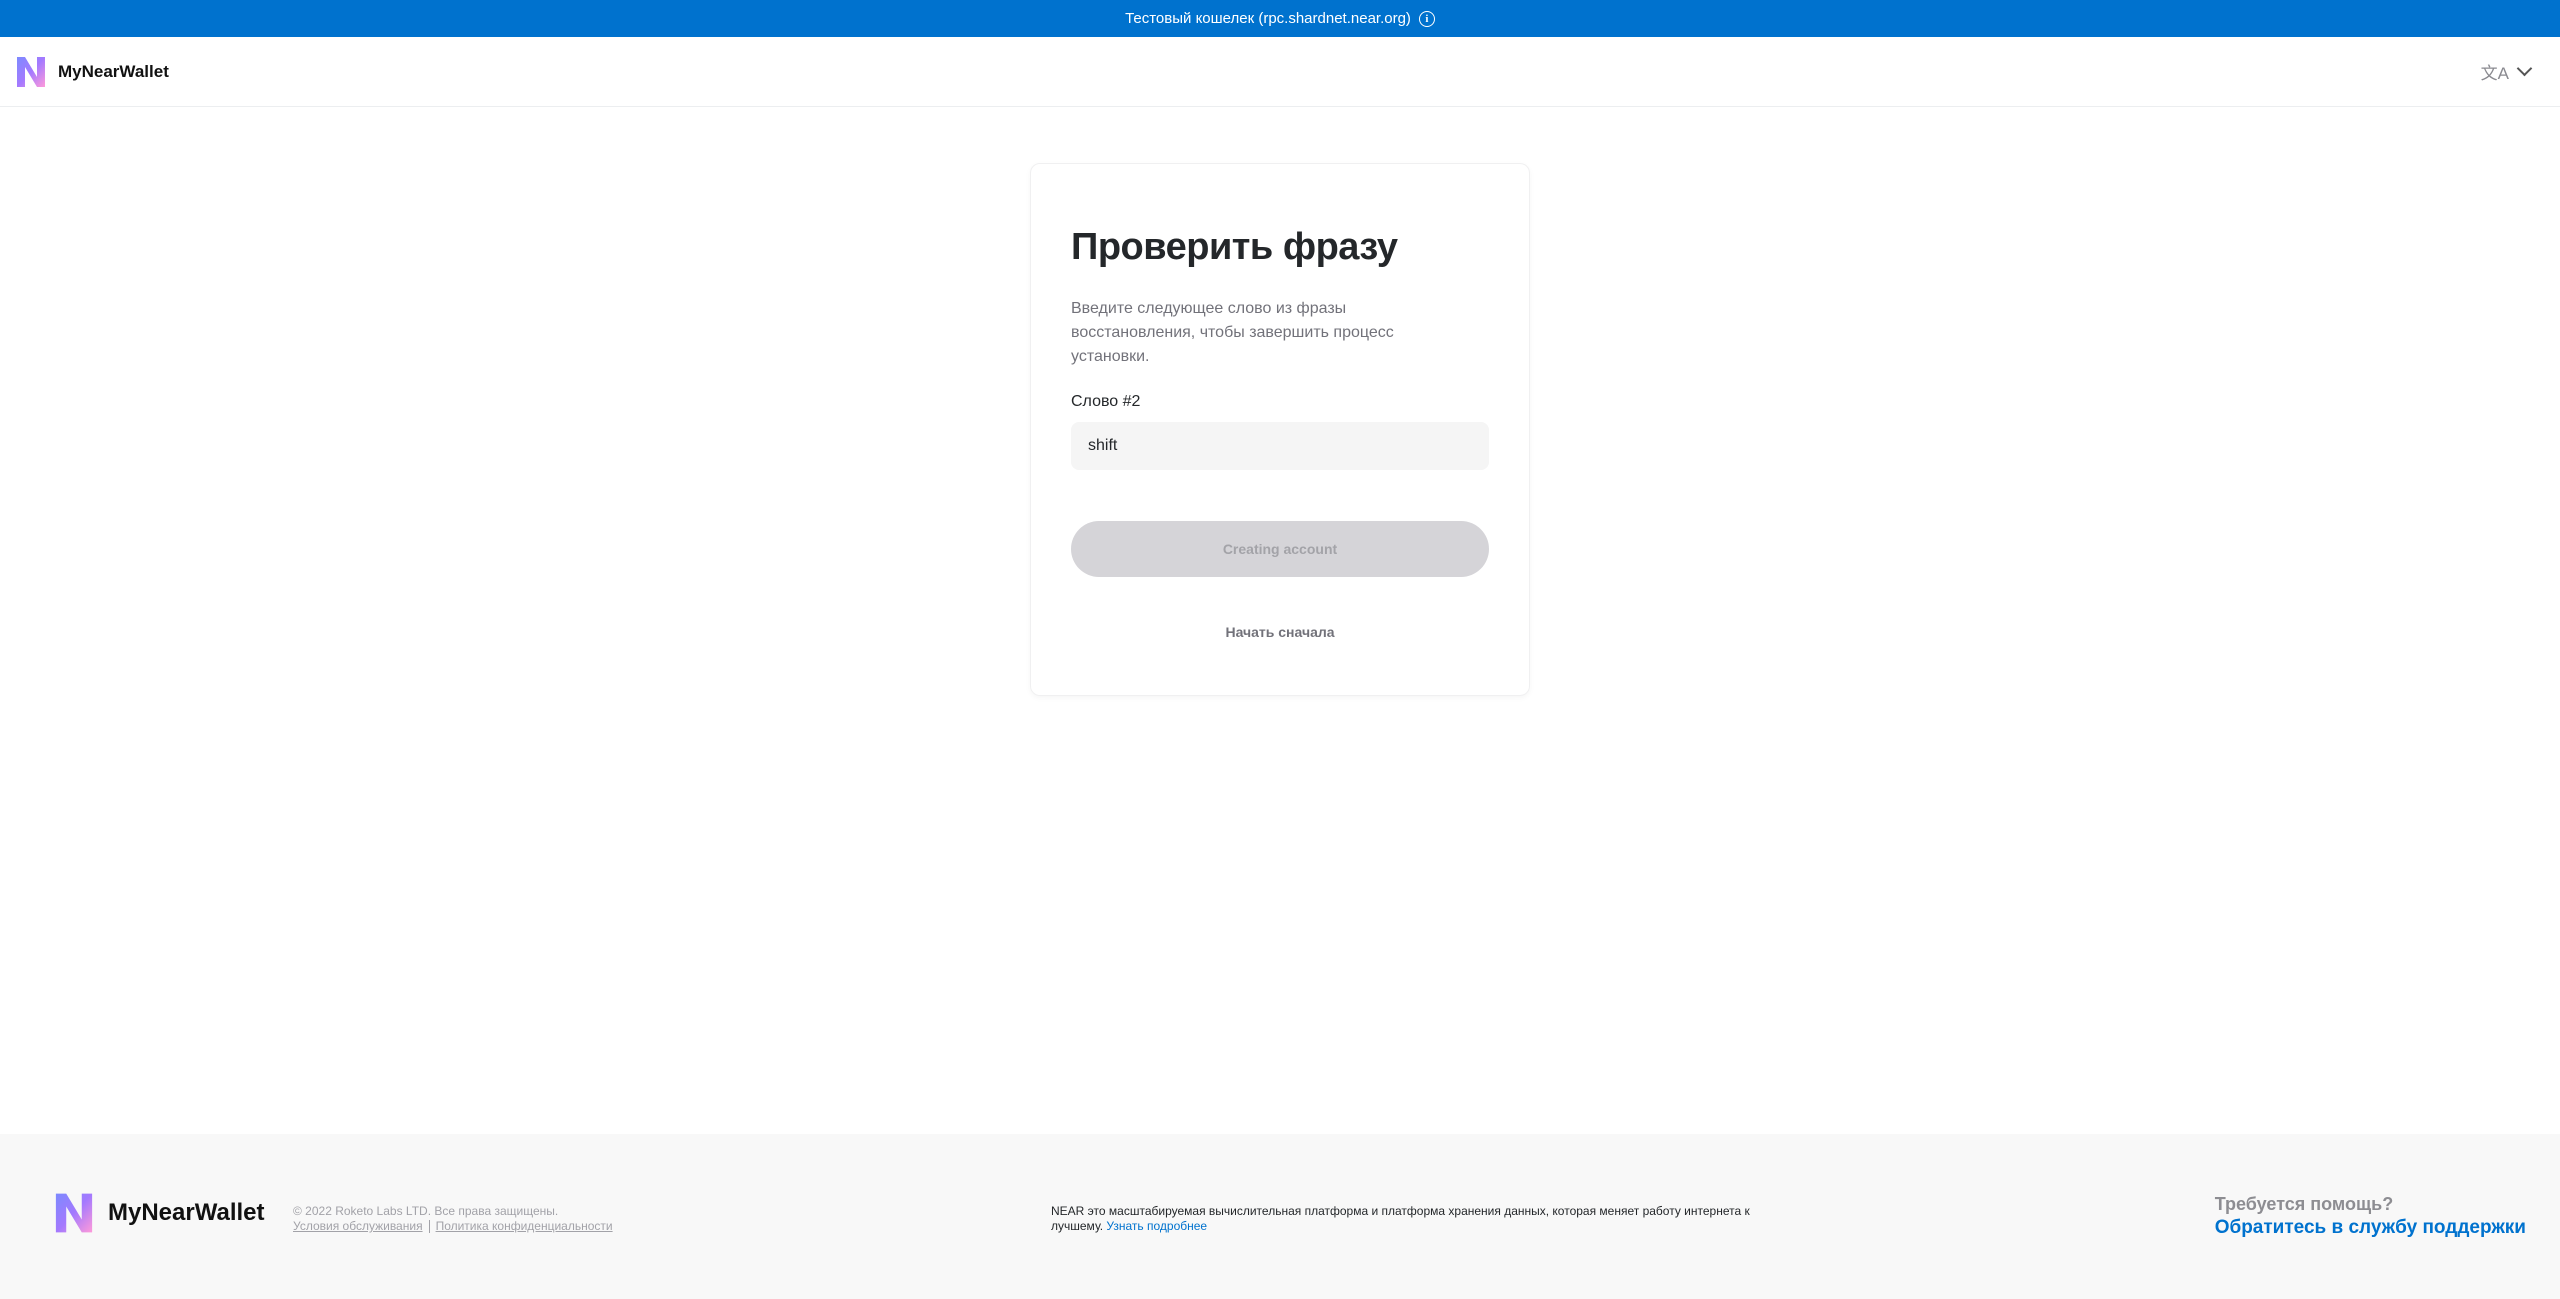 Image resolution: width=2560 pixels, height=1299 pixels. Describe the element at coordinates (186, 1212) in the screenshot. I see `footer-brand-name: MyNearWallet` at that location.